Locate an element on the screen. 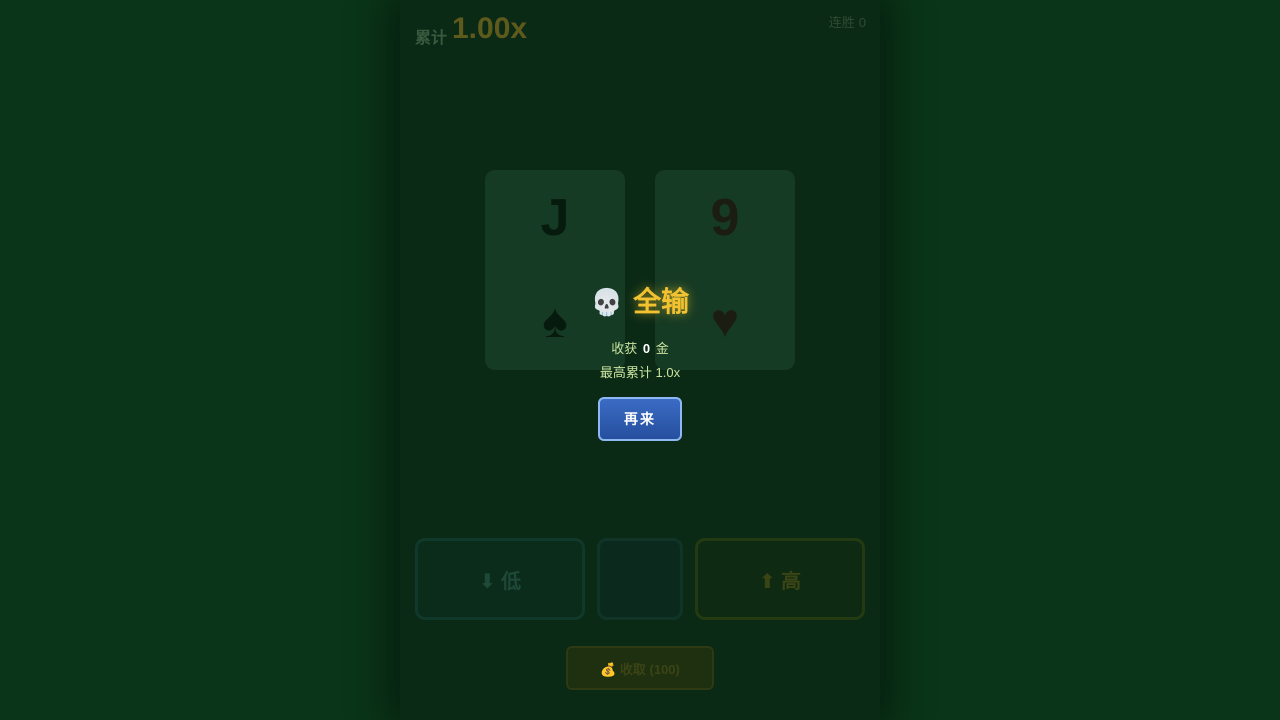 The height and width of the screenshot is (720, 1280). gain-prefix: 收获 is located at coordinates (624, 348).